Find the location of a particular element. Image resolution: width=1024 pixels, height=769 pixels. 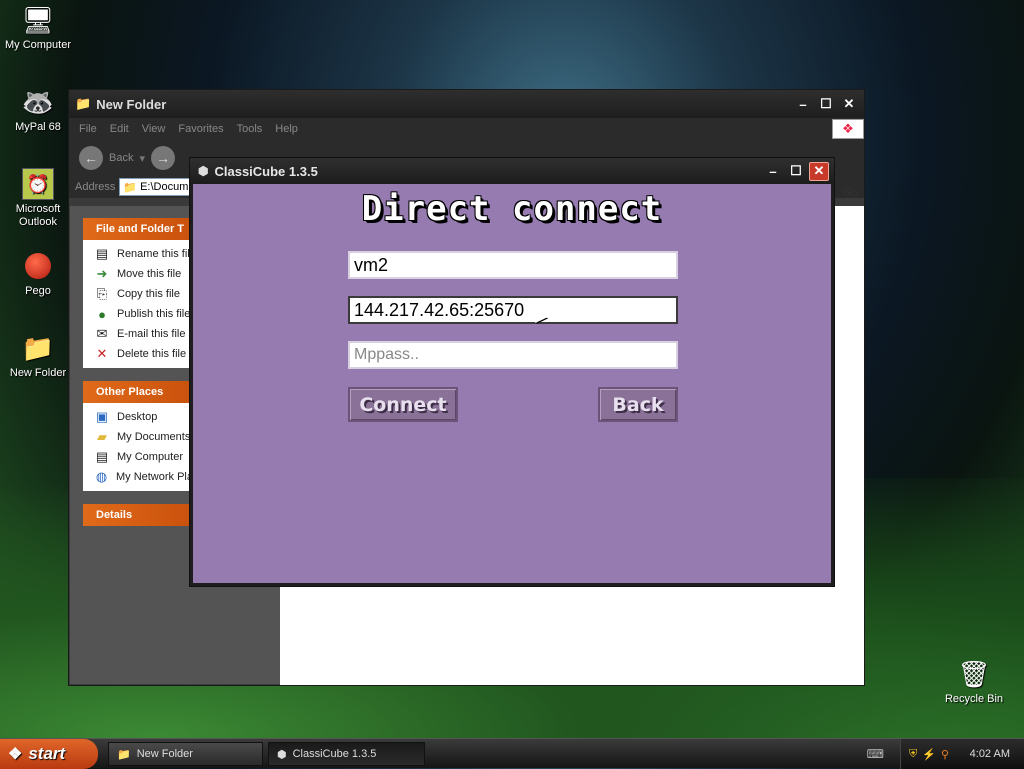

task-label: Publish this file is located at coordinates (154, 314).